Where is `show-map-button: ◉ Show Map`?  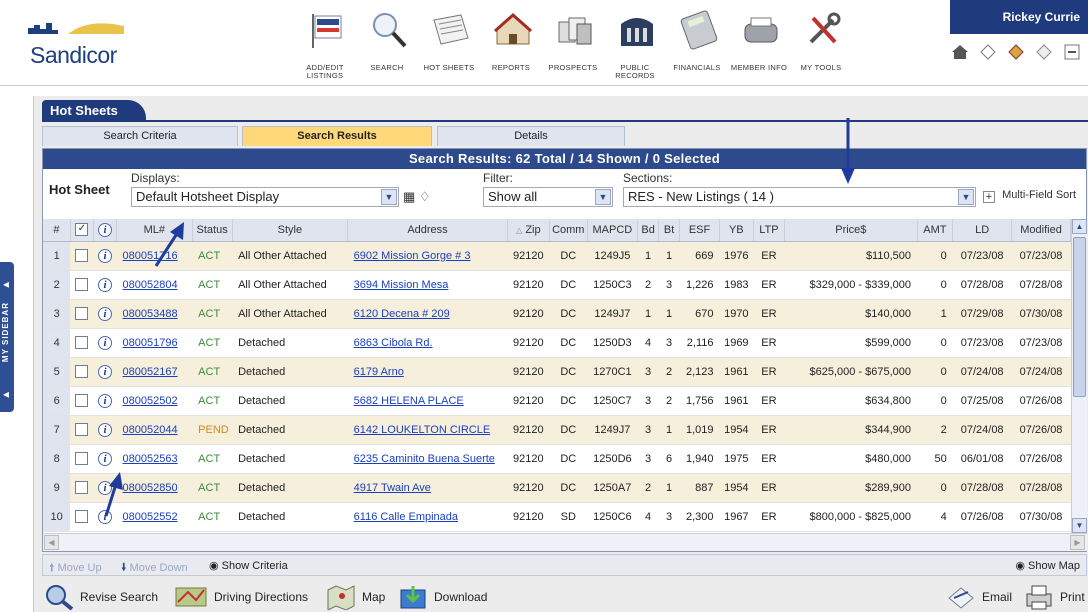 show-map-button: ◉ Show Map is located at coordinates (1047, 565).